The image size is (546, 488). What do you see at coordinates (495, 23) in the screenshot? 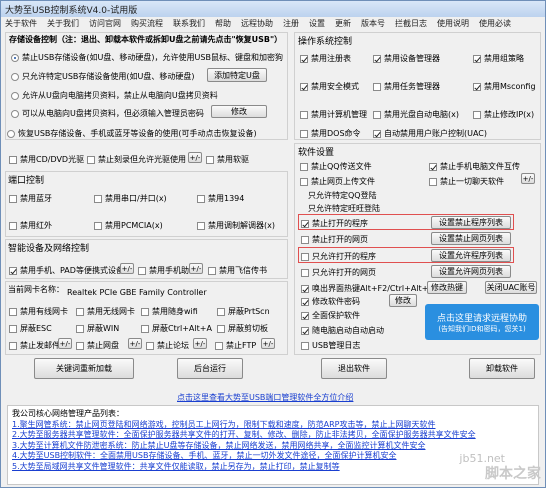
I see `menu-readme: 使用必读` at bounding box center [495, 23].